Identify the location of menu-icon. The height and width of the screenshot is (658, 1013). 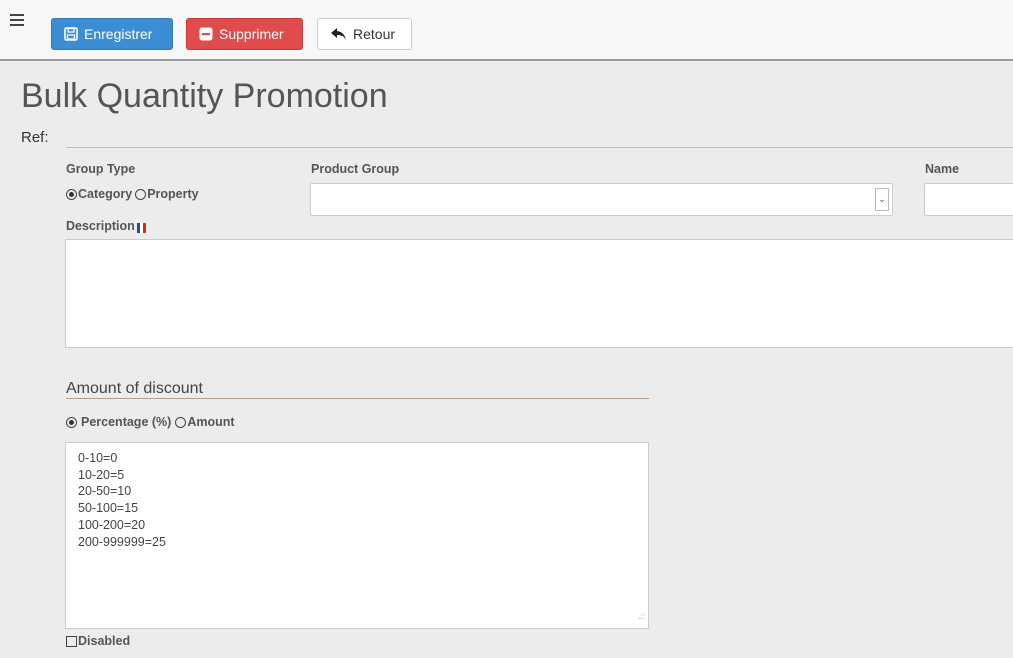
(17, 20).